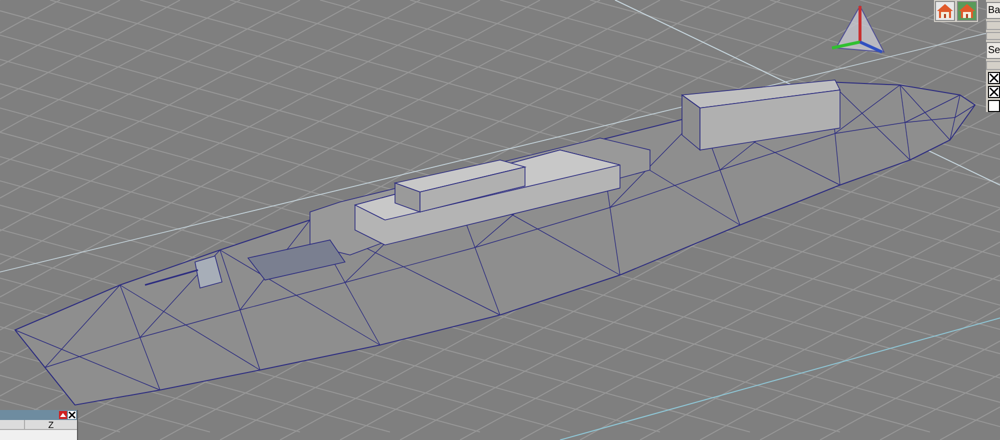  What do you see at coordinates (993, 51) in the screenshot?
I see `panel-button: Se` at bounding box center [993, 51].